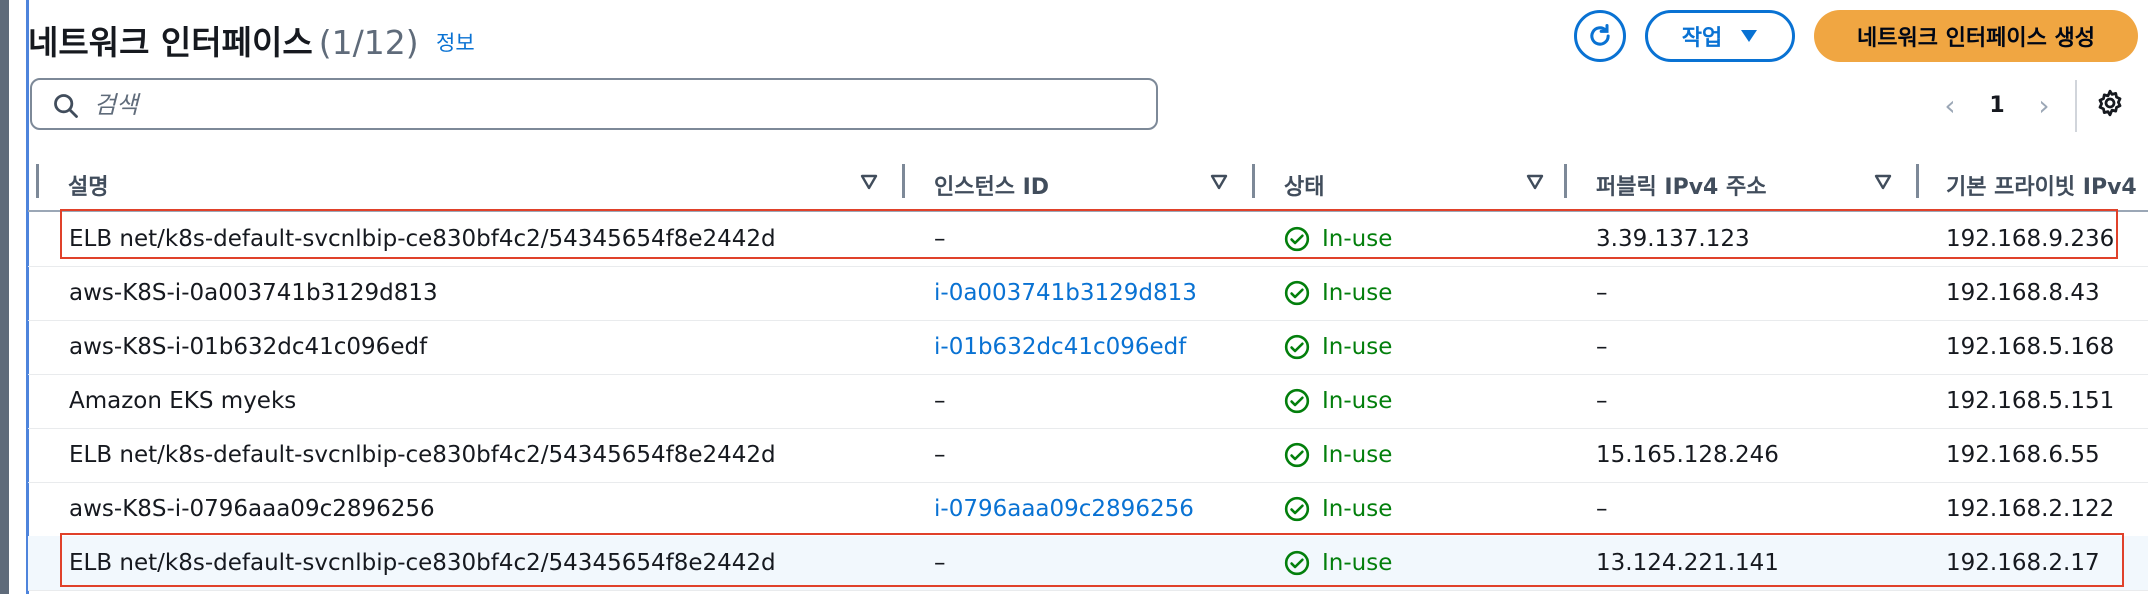 The height and width of the screenshot is (594, 2148). Describe the element at coordinates (2030, 347) in the screenshot. I see `cell-private-ipv4: 192.168.5.168` at that location.